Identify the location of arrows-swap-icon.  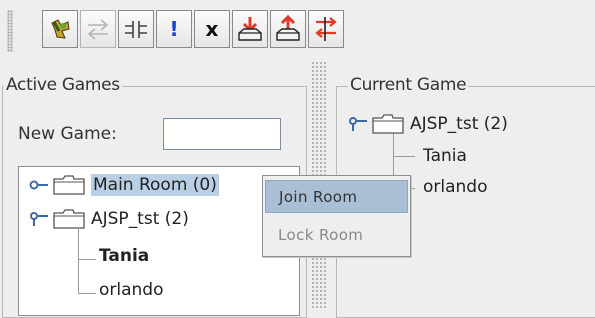
(98, 29).